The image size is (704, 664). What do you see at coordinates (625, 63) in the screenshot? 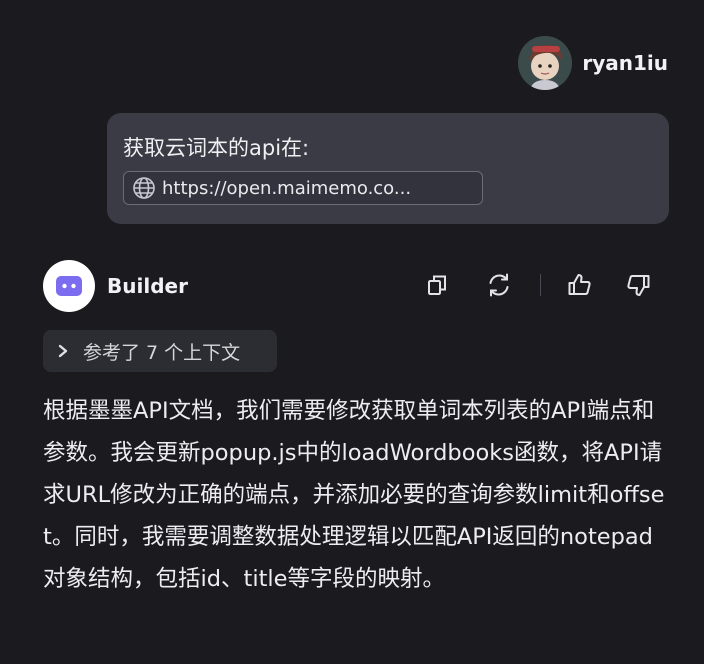
I see `user-name: ryan1iu` at bounding box center [625, 63].